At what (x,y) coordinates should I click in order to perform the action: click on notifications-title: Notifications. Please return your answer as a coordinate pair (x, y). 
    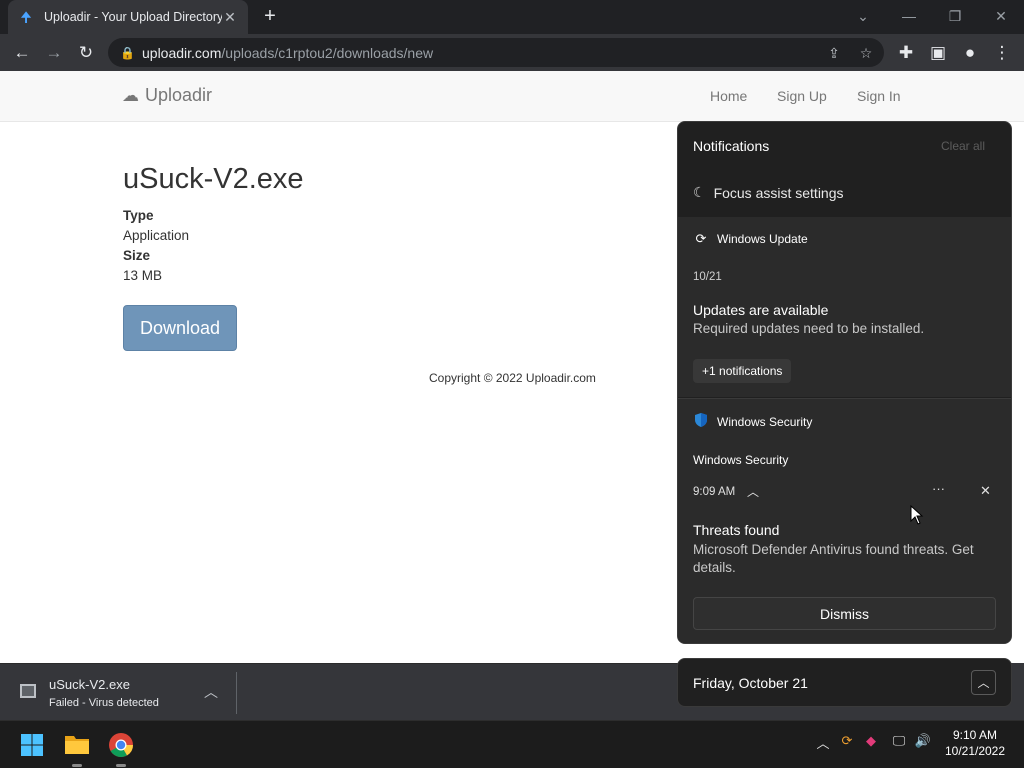
    Looking at the image, I should click on (731, 146).